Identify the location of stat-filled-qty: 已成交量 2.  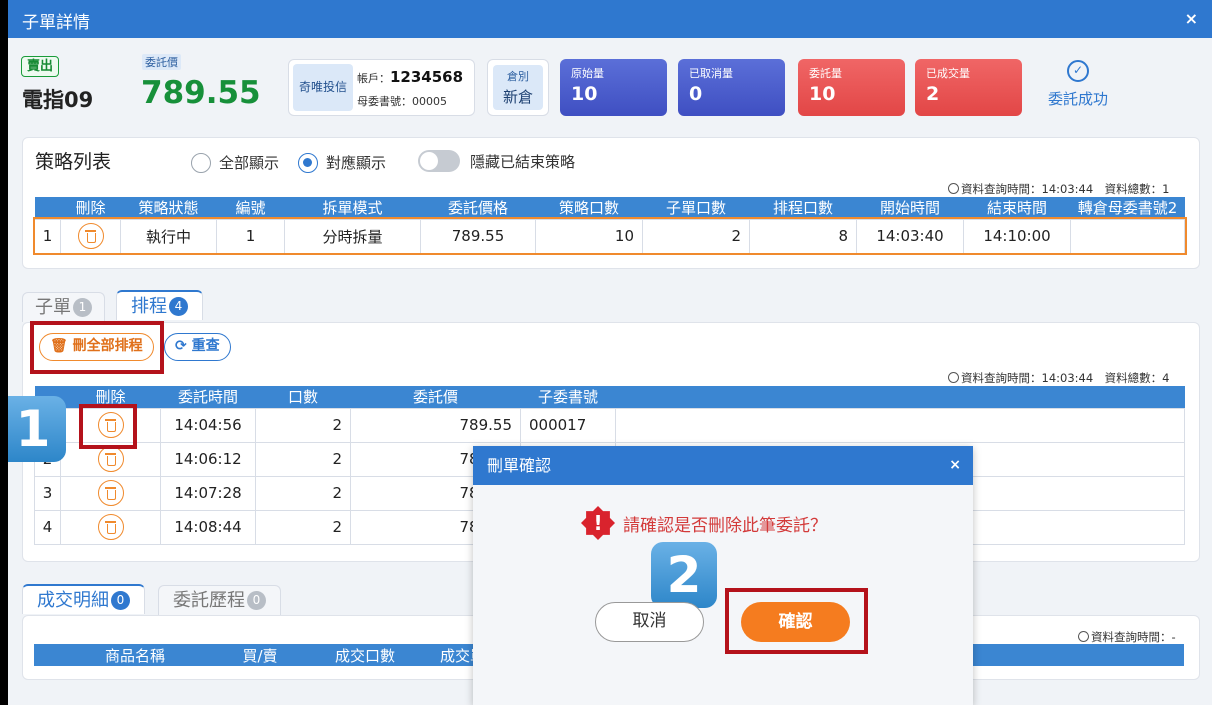
(968, 87).